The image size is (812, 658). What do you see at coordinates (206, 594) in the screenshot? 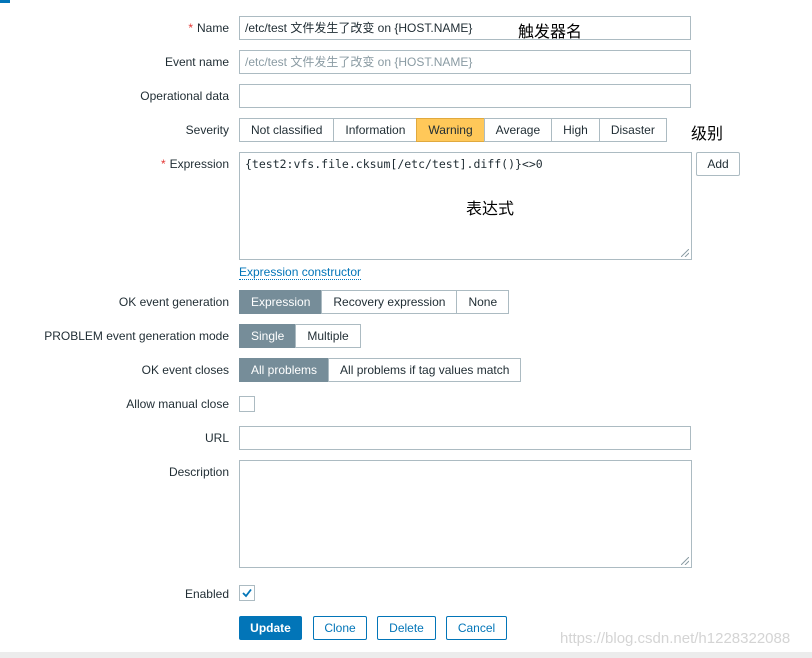
I see `enabled-label: Enabled` at bounding box center [206, 594].